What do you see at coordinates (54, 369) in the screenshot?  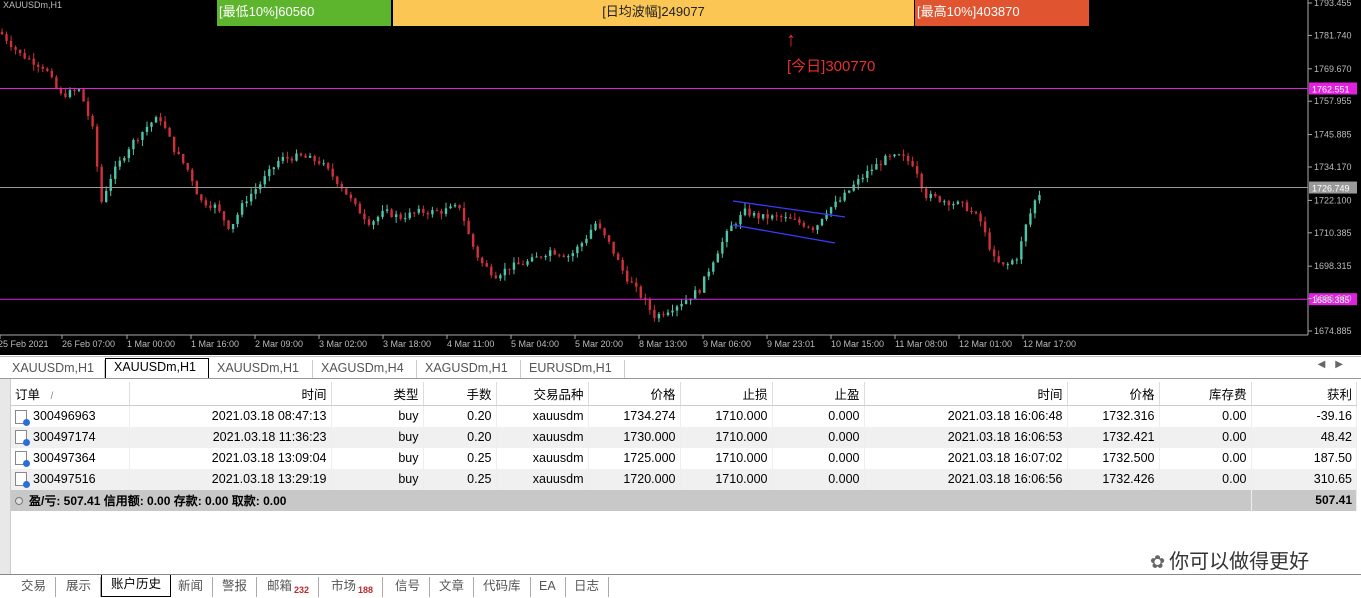 I see `chart-tab-1: XAUUSDm,H1` at bounding box center [54, 369].